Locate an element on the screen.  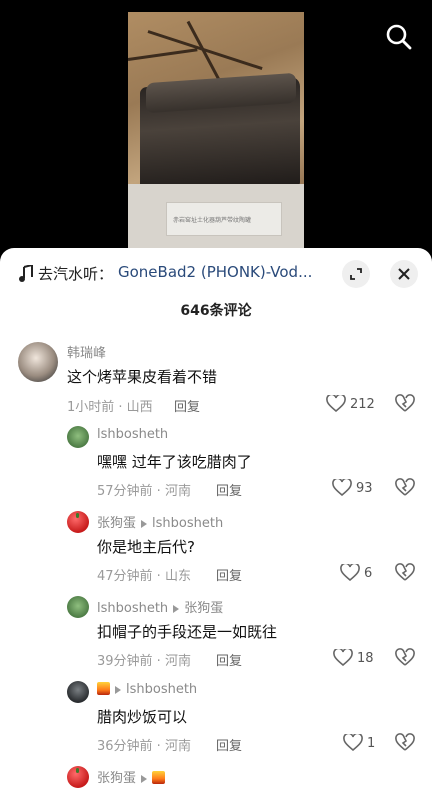
exhibit-placard: 赤岩窑址土化器葫芦带纹陶罐 is located at coordinates (224, 219).